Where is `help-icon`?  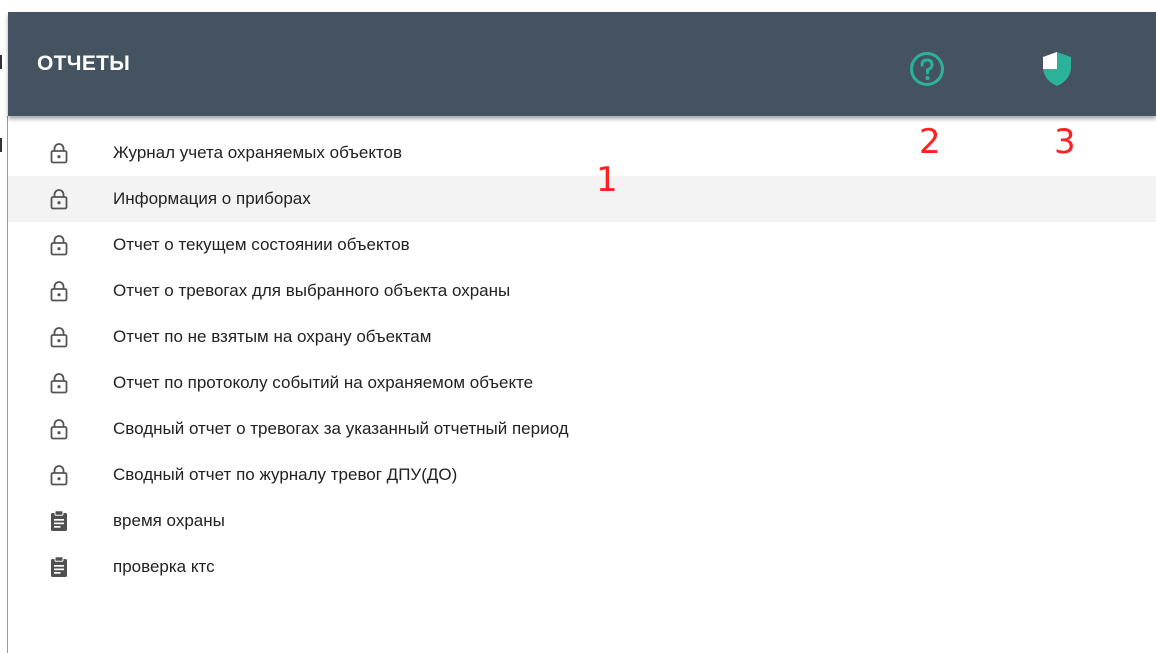 help-icon is located at coordinates (927, 69).